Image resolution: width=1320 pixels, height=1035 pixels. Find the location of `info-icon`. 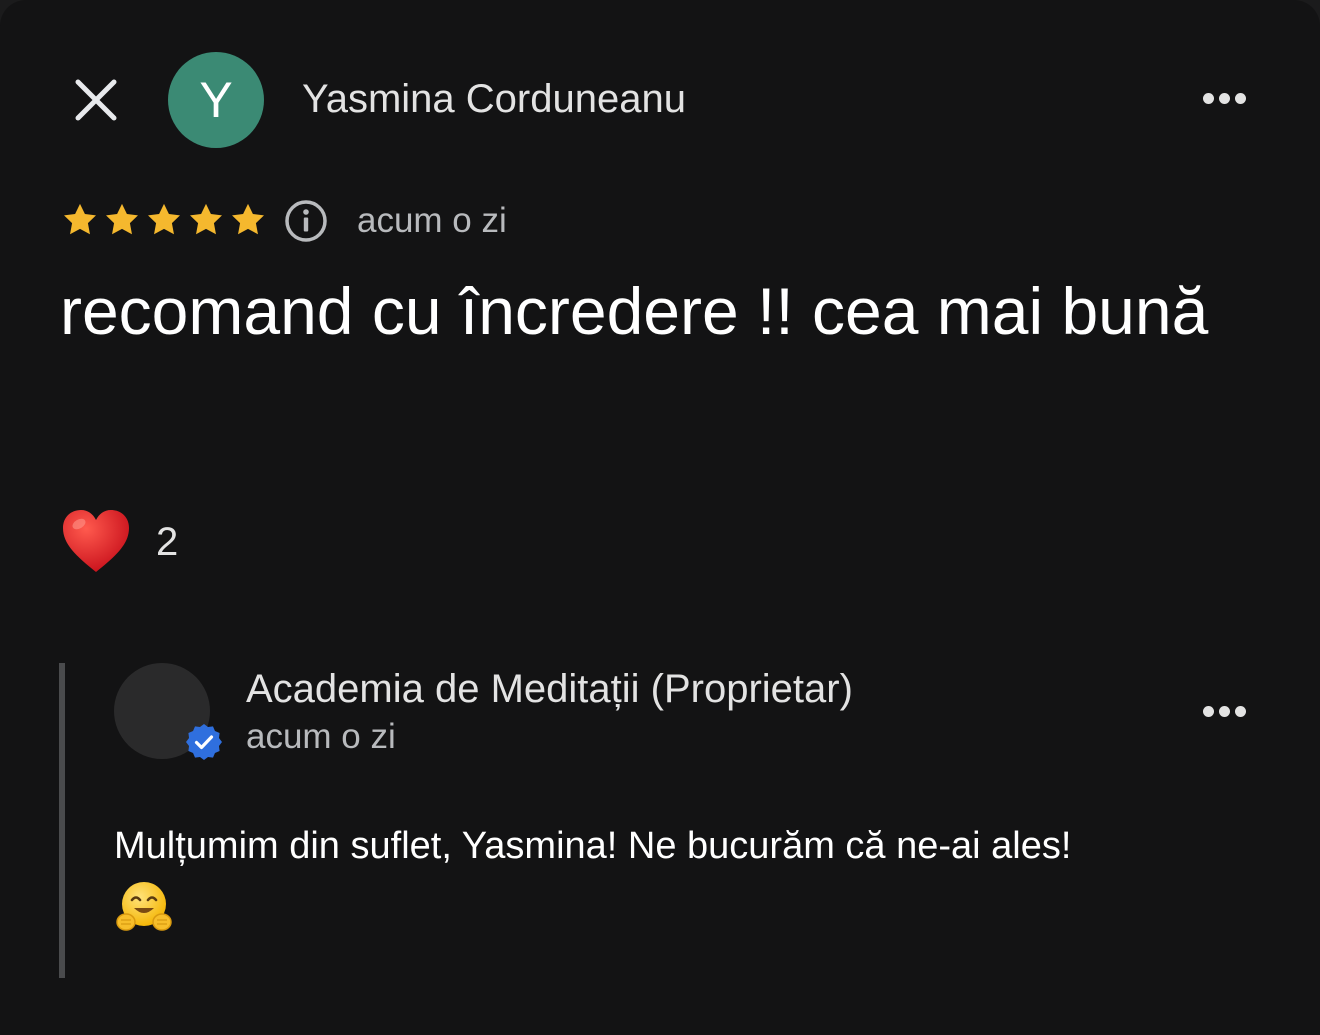

info-icon is located at coordinates (306, 221).